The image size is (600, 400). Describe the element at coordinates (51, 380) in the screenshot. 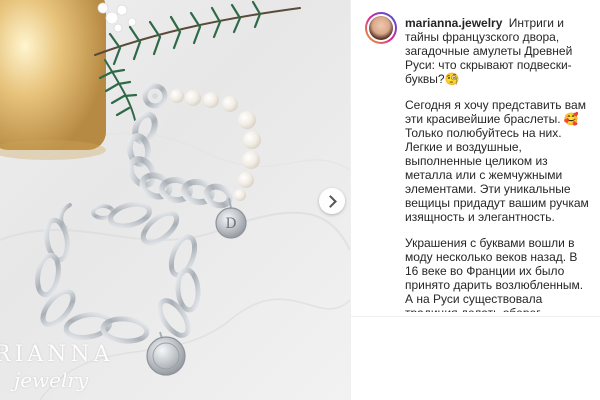

I see `watermark-line-2: jewelry` at that location.